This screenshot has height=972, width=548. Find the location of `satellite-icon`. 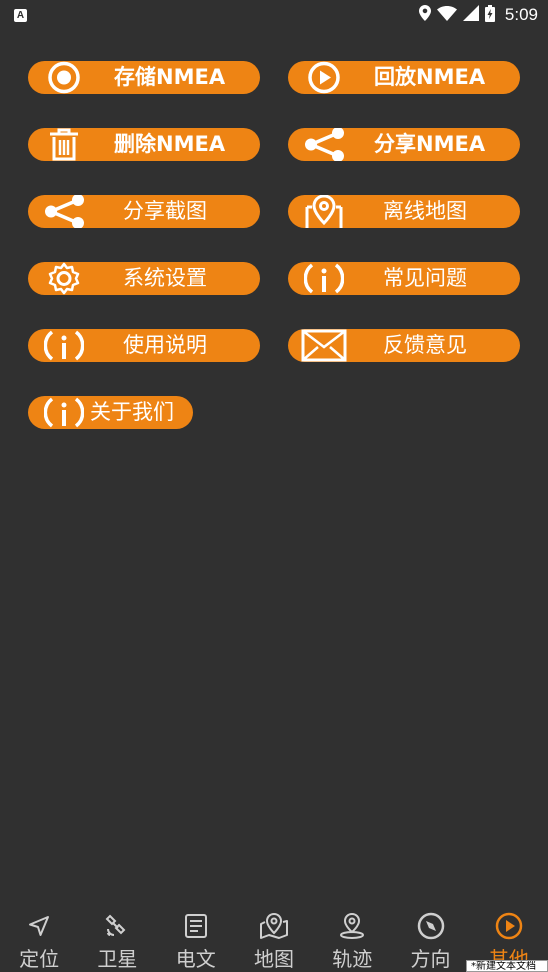

satellite-icon is located at coordinates (117, 926).